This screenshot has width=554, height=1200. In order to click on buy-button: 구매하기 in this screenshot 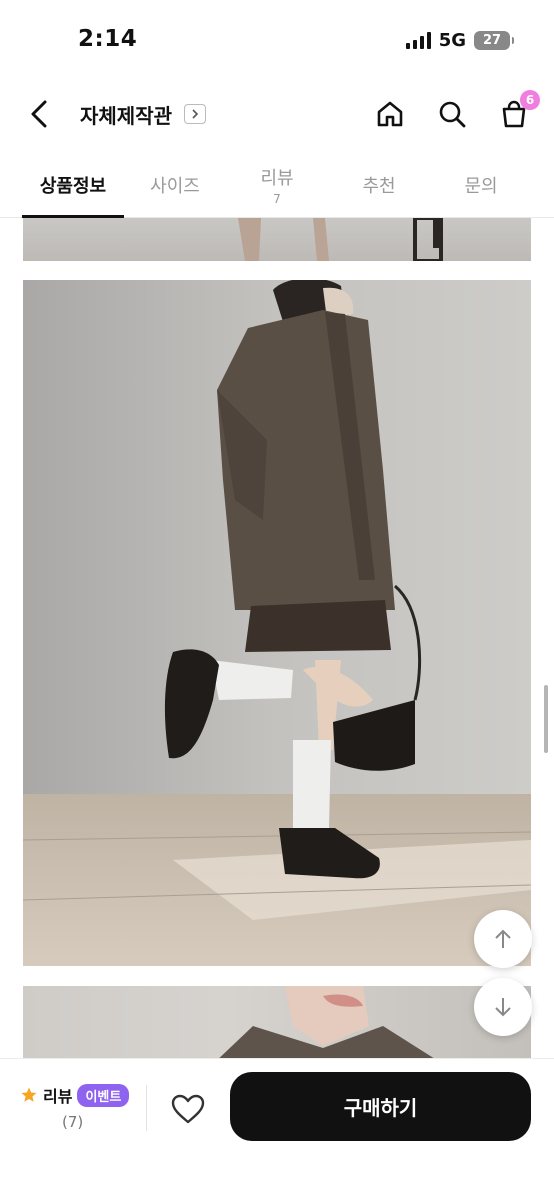, I will do `click(380, 1106)`.